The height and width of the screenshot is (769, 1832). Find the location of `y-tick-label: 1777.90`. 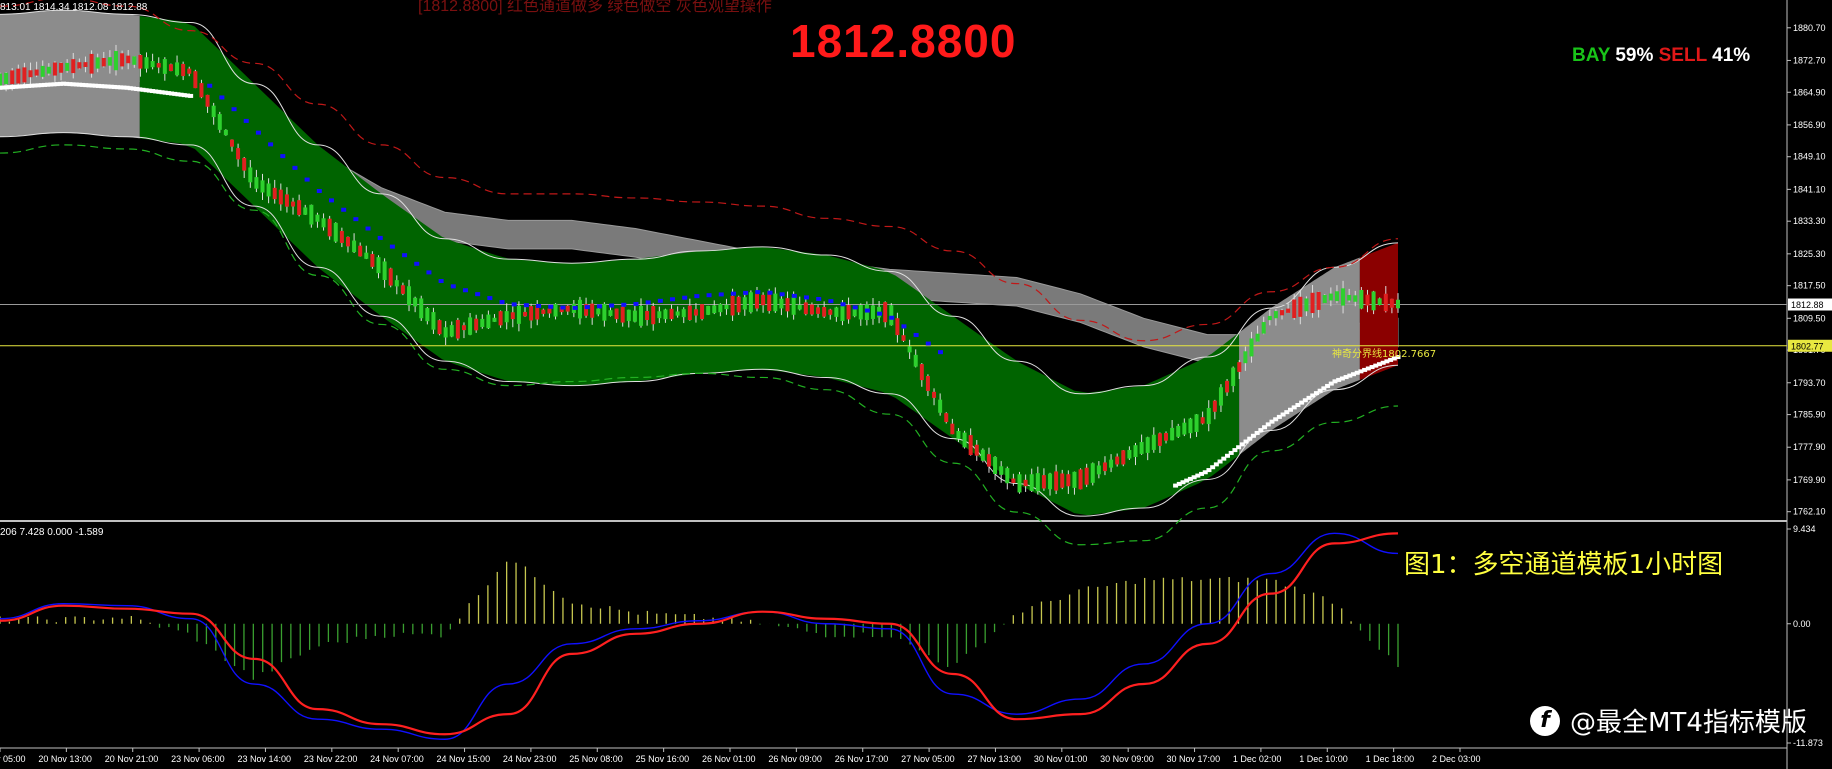

y-tick-label: 1777.90 is located at coordinates (1809, 447).